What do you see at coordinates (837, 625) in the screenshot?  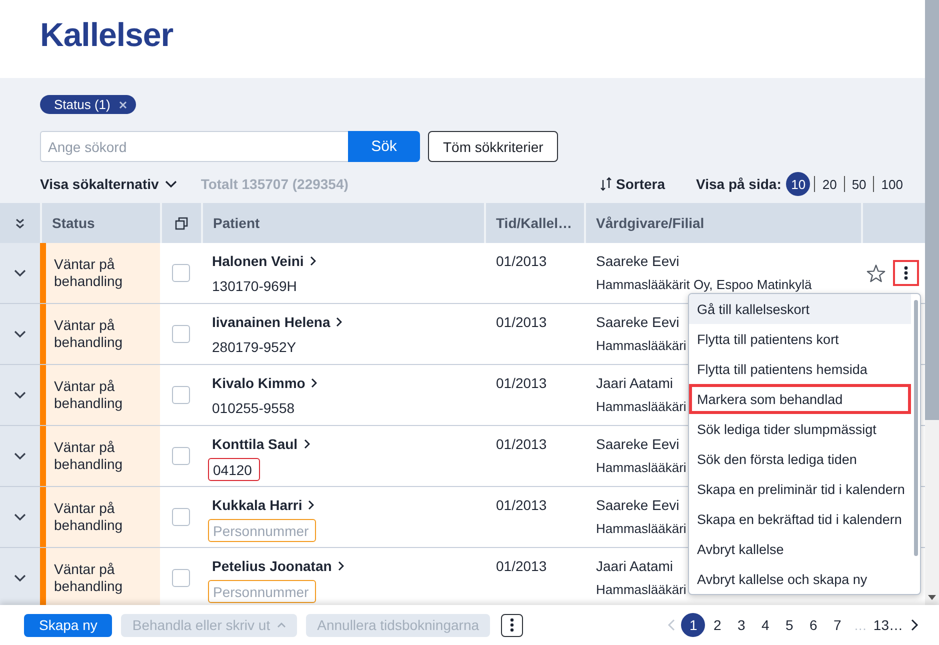 I see `page-button: 7` at bounding box center [837, 625].